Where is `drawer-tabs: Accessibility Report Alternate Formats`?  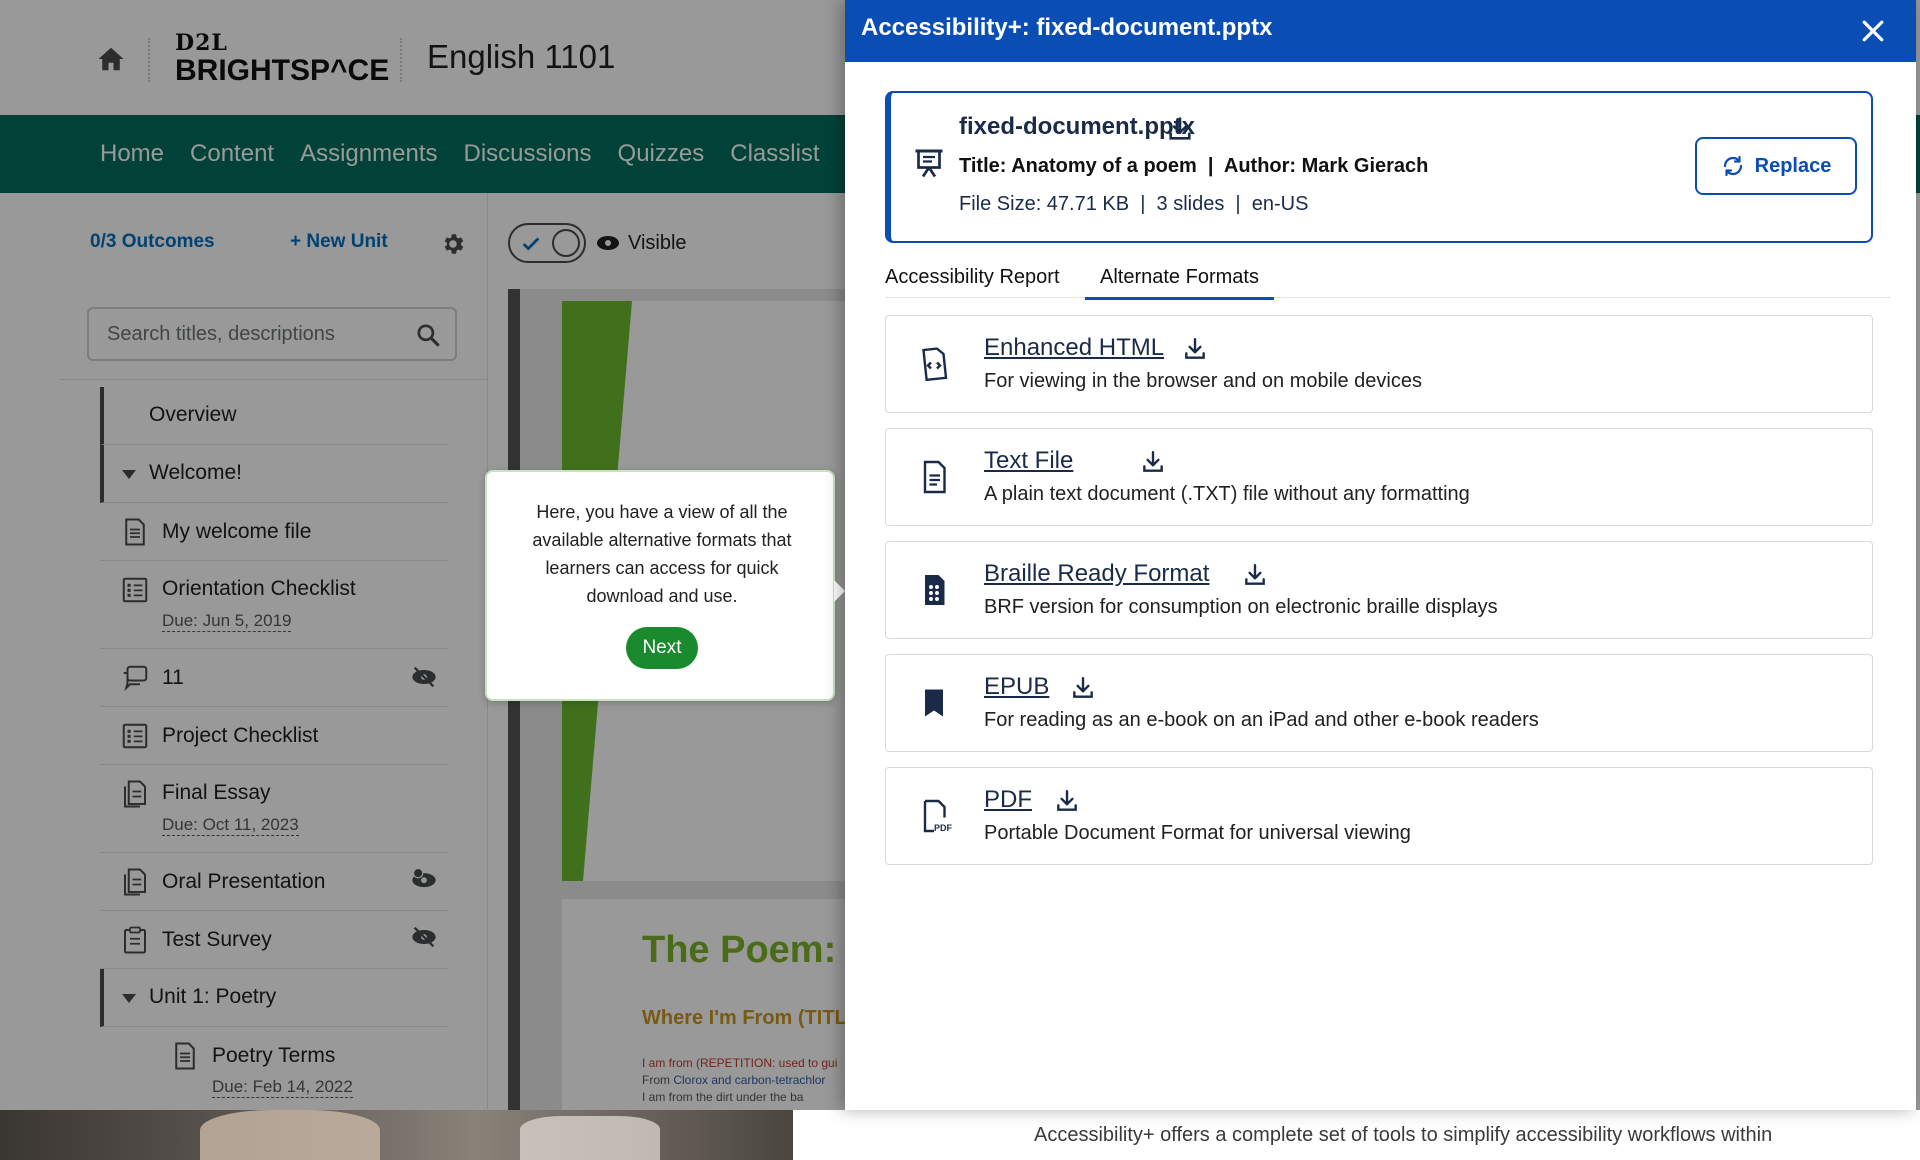
drawer-tabs: Accessibility Report Alternate Formats is located at coordinates (1388, 280).